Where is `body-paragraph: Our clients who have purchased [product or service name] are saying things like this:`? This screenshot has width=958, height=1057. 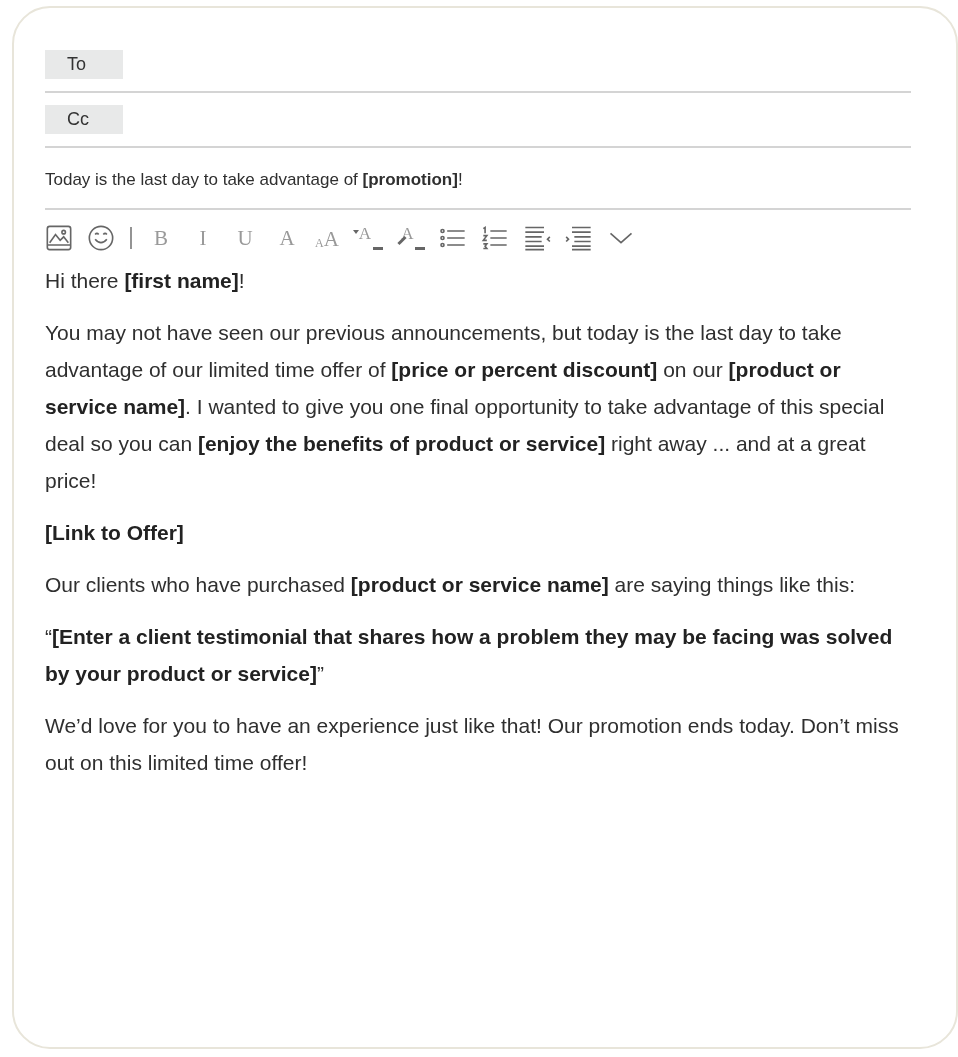
body-paragraph: Our clients who have purchased [product or service name] are saying things like this: is located at coordinates (451, 585).